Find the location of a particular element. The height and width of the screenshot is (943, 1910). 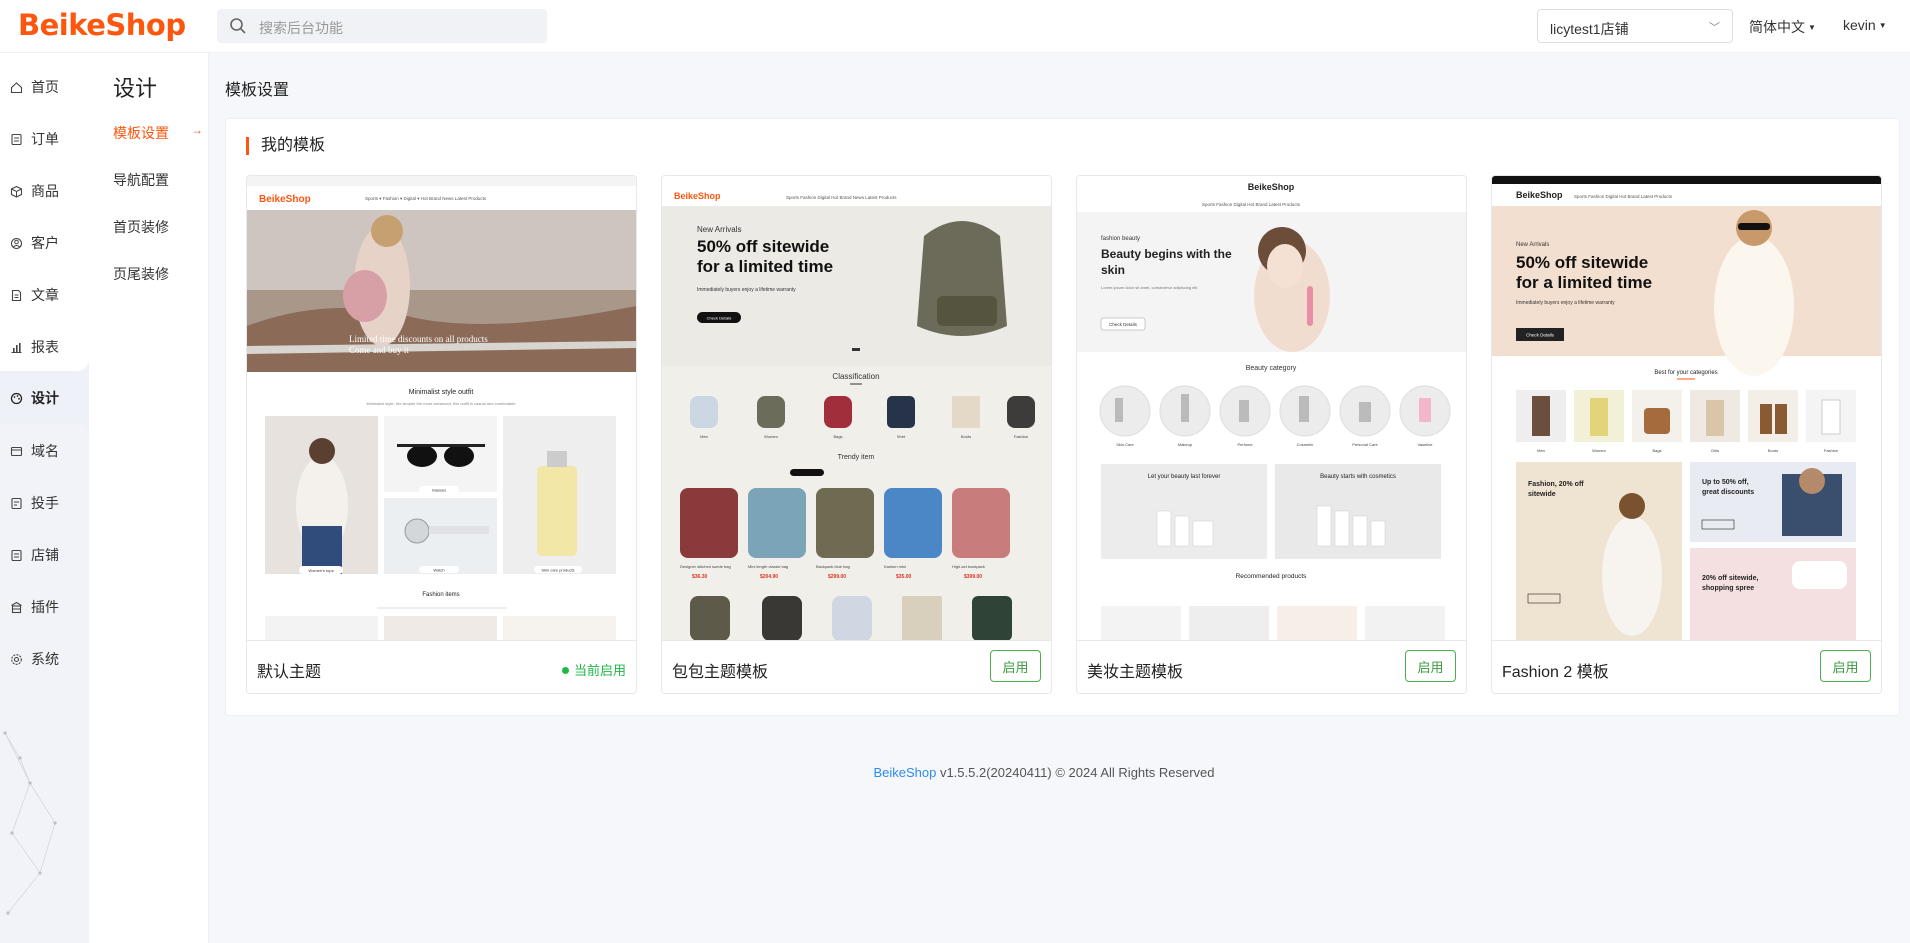

svg-text: Bags is located at coordinates (1656, 450).